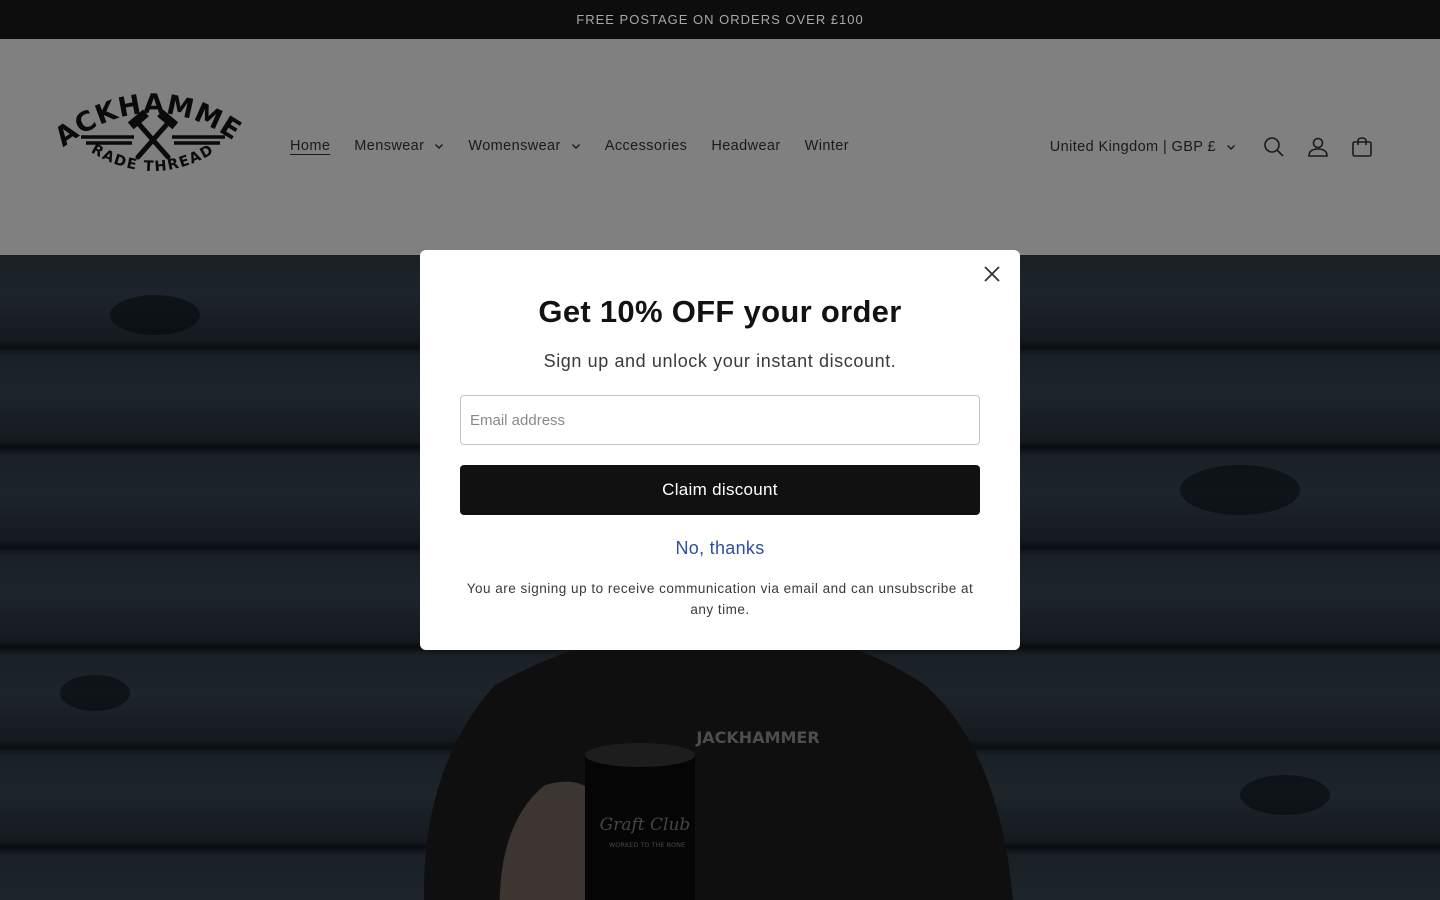 The width and height of the screenshot is (1440, 900). I want to click on nav-item-home: Home, so click(310, 146).